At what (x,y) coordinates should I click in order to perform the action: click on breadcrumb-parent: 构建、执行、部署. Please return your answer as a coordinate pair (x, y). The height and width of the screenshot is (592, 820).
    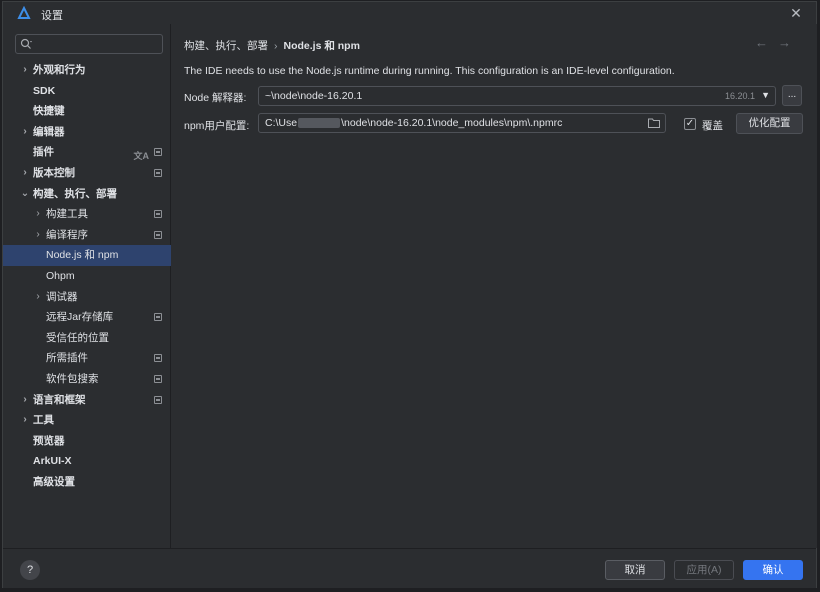
    Looking at the image, I should click on (226, 46).